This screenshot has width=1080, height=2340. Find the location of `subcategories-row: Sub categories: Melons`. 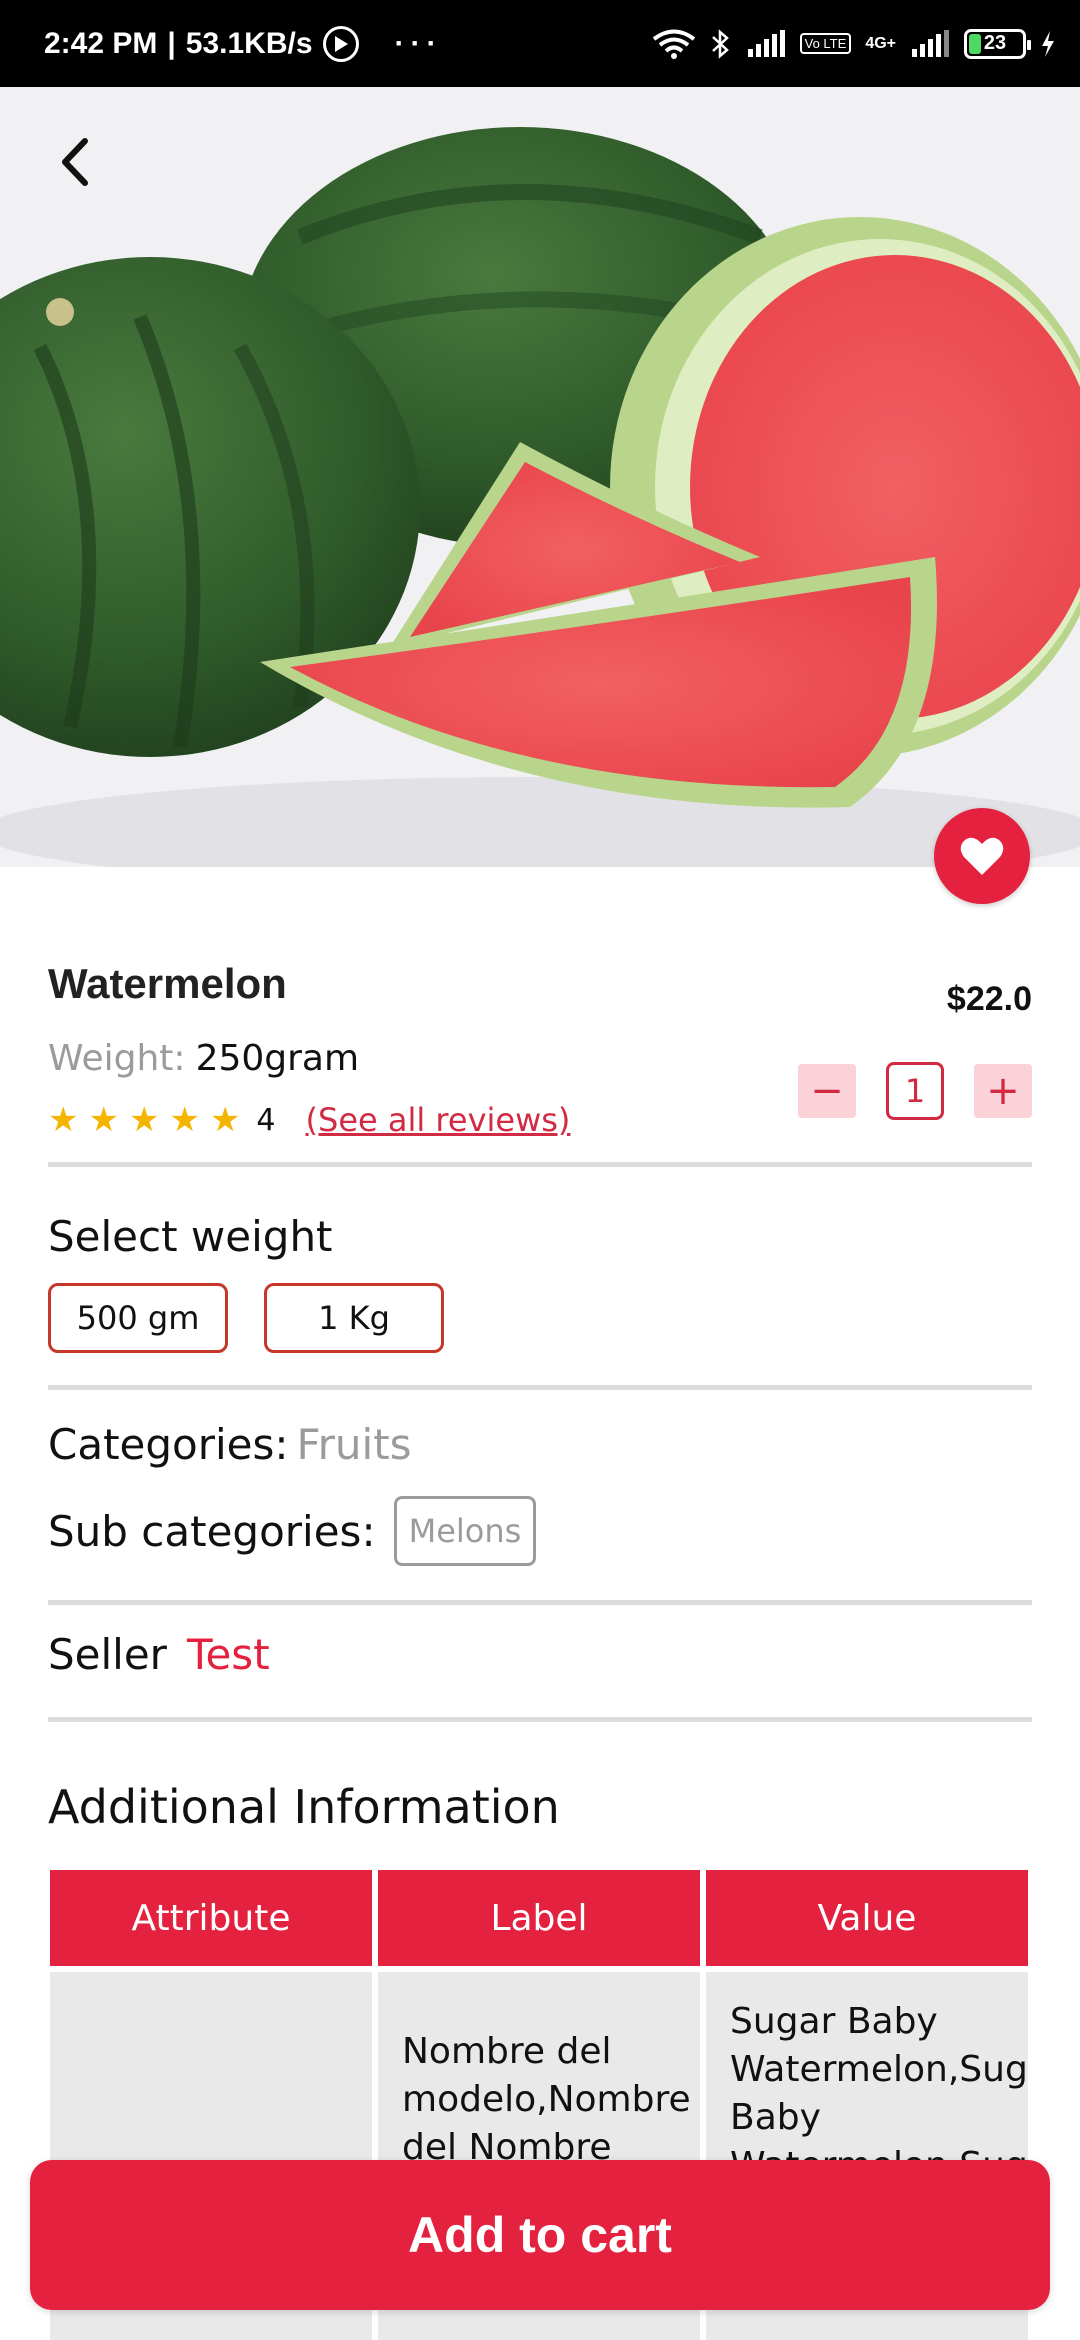

subcategories-row: Sub categories: Melons is located at coordinates (292, 1531).